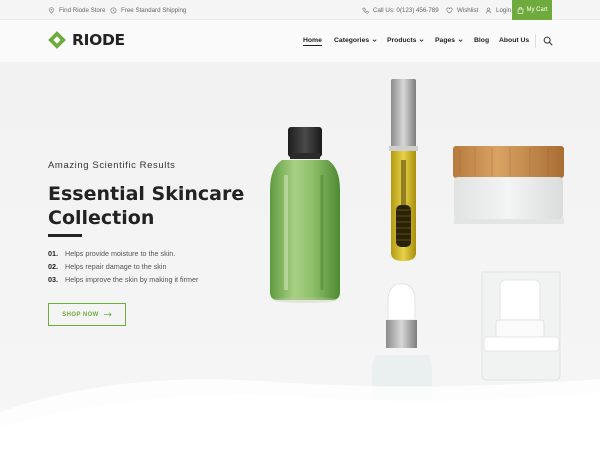  I want to click on hero-title: Essential Skincare Collection, so click(178, 206).